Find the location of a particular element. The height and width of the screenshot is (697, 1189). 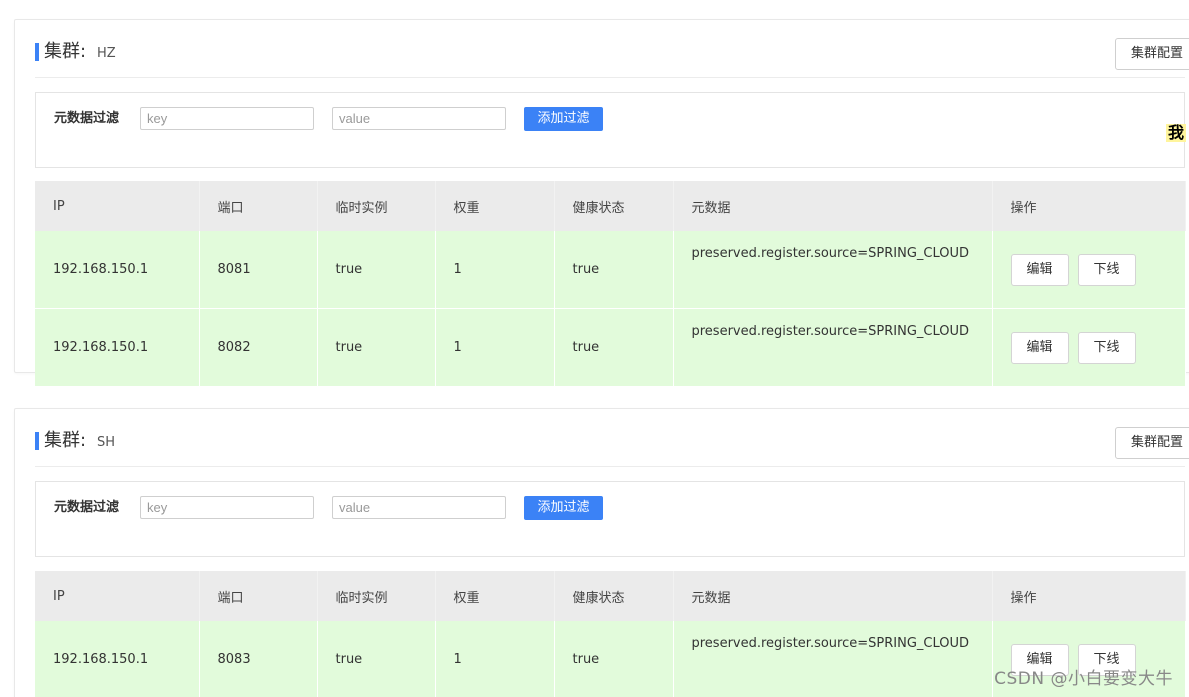

cluster-name: SH is located at coordinates (106, 442).